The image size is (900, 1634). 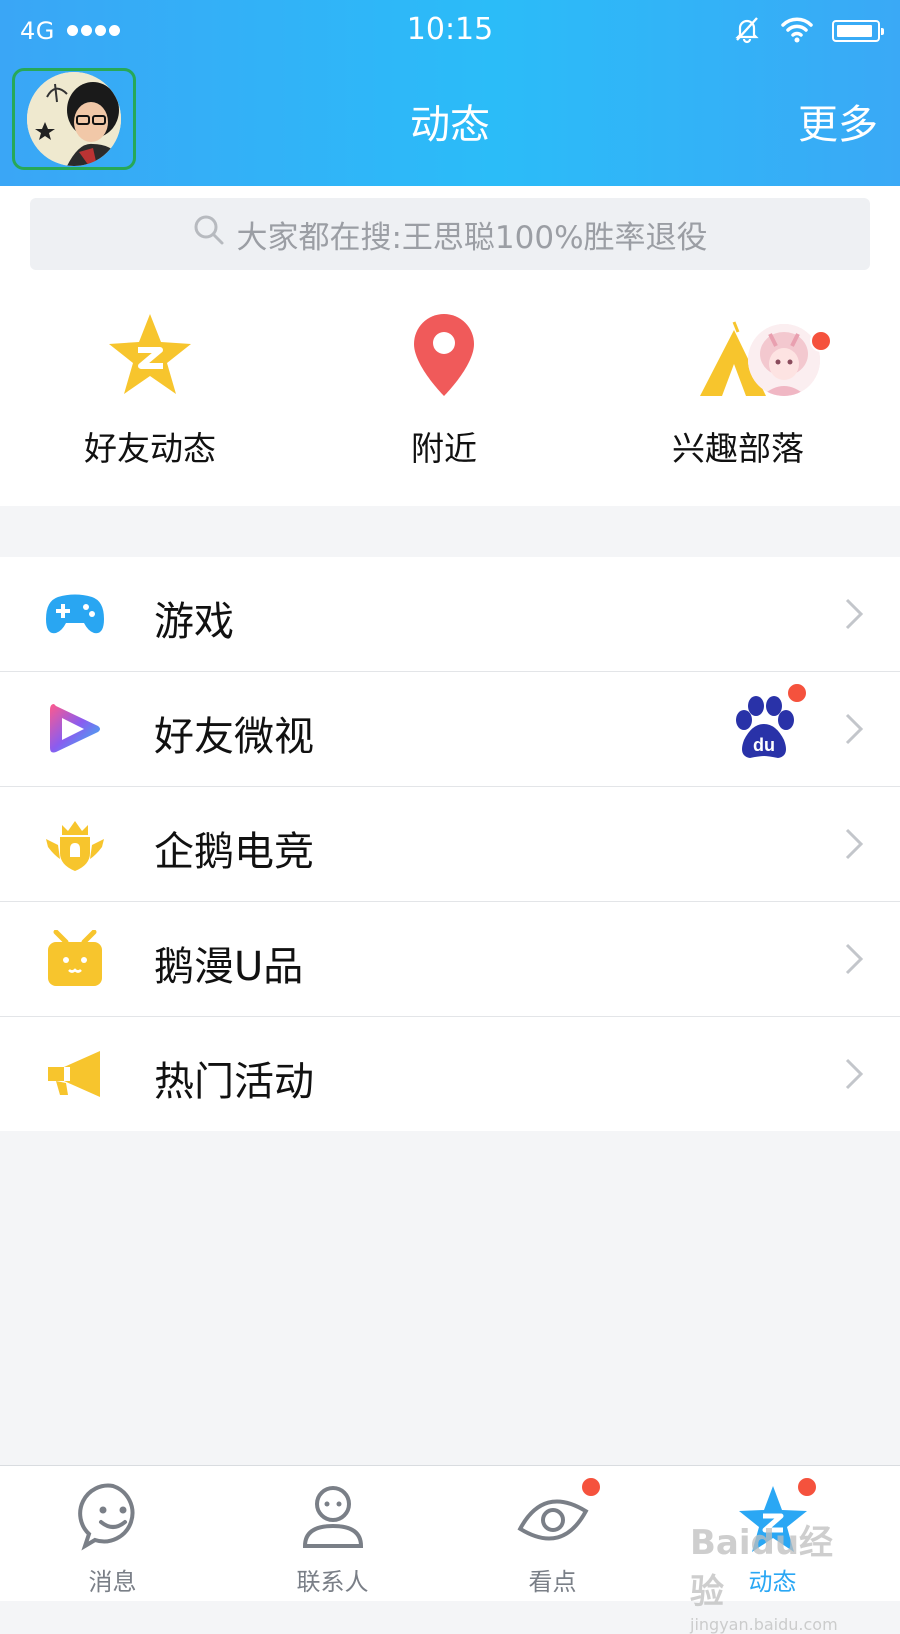 I want to click on megaphone-icon, so click(x=75, y=1074).